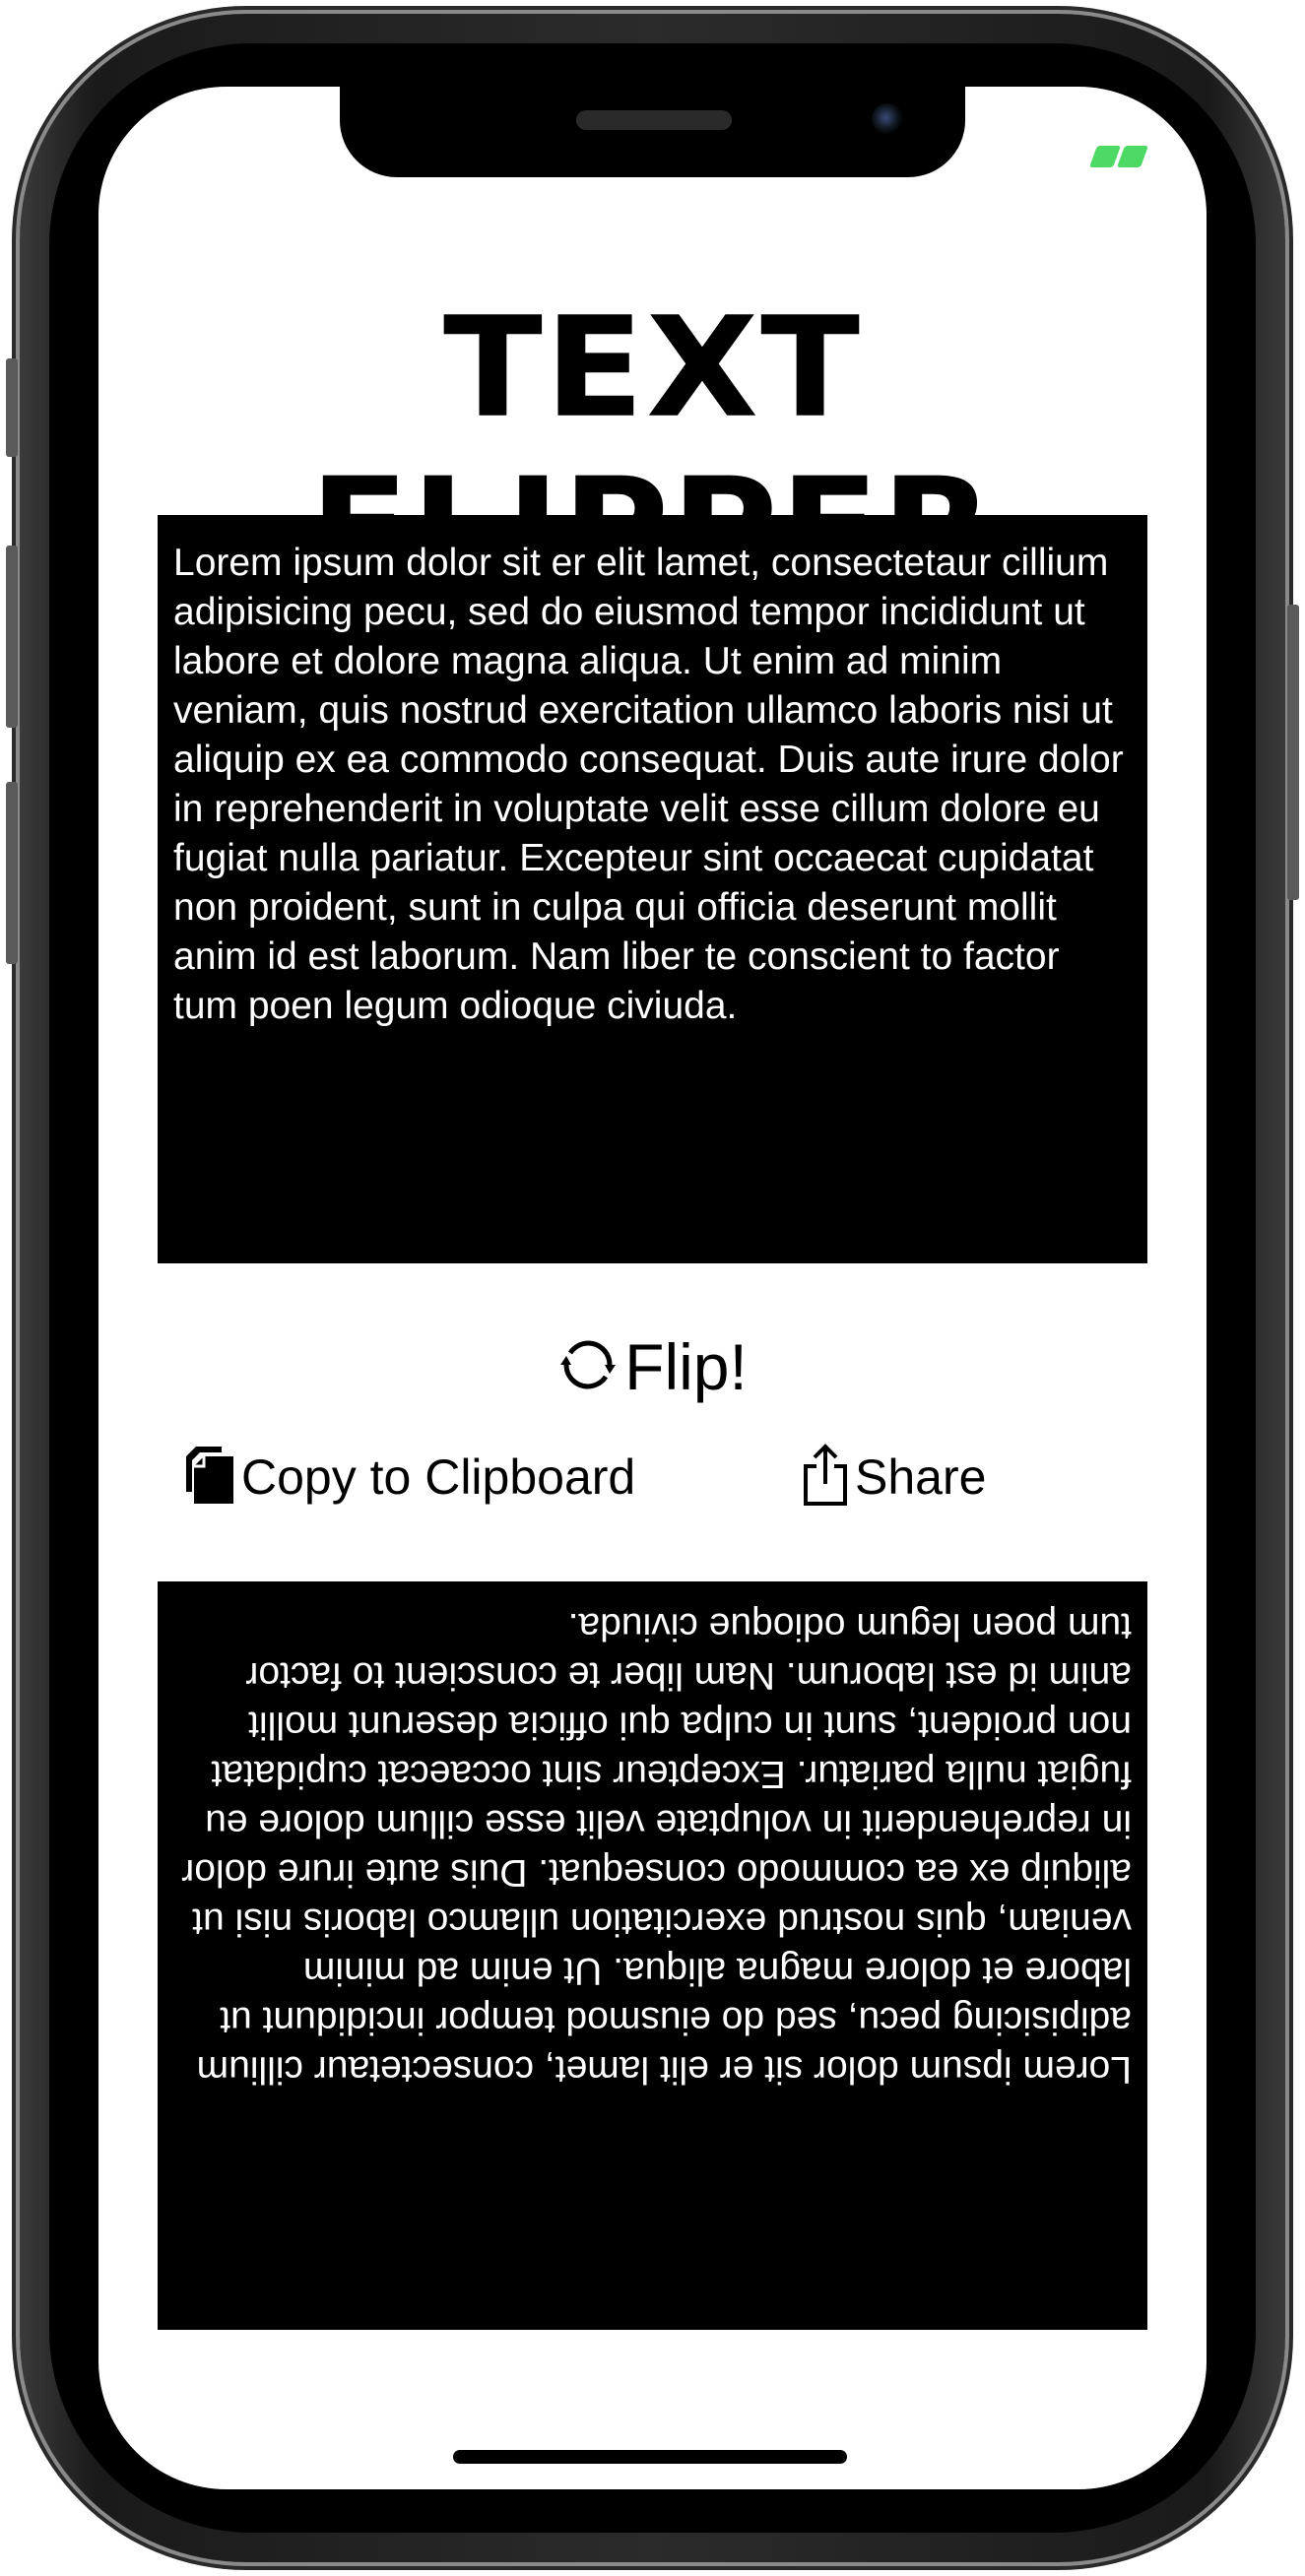  Describe the element at coordinates (652, 132) in the screenshot. I see `notch` at that location.